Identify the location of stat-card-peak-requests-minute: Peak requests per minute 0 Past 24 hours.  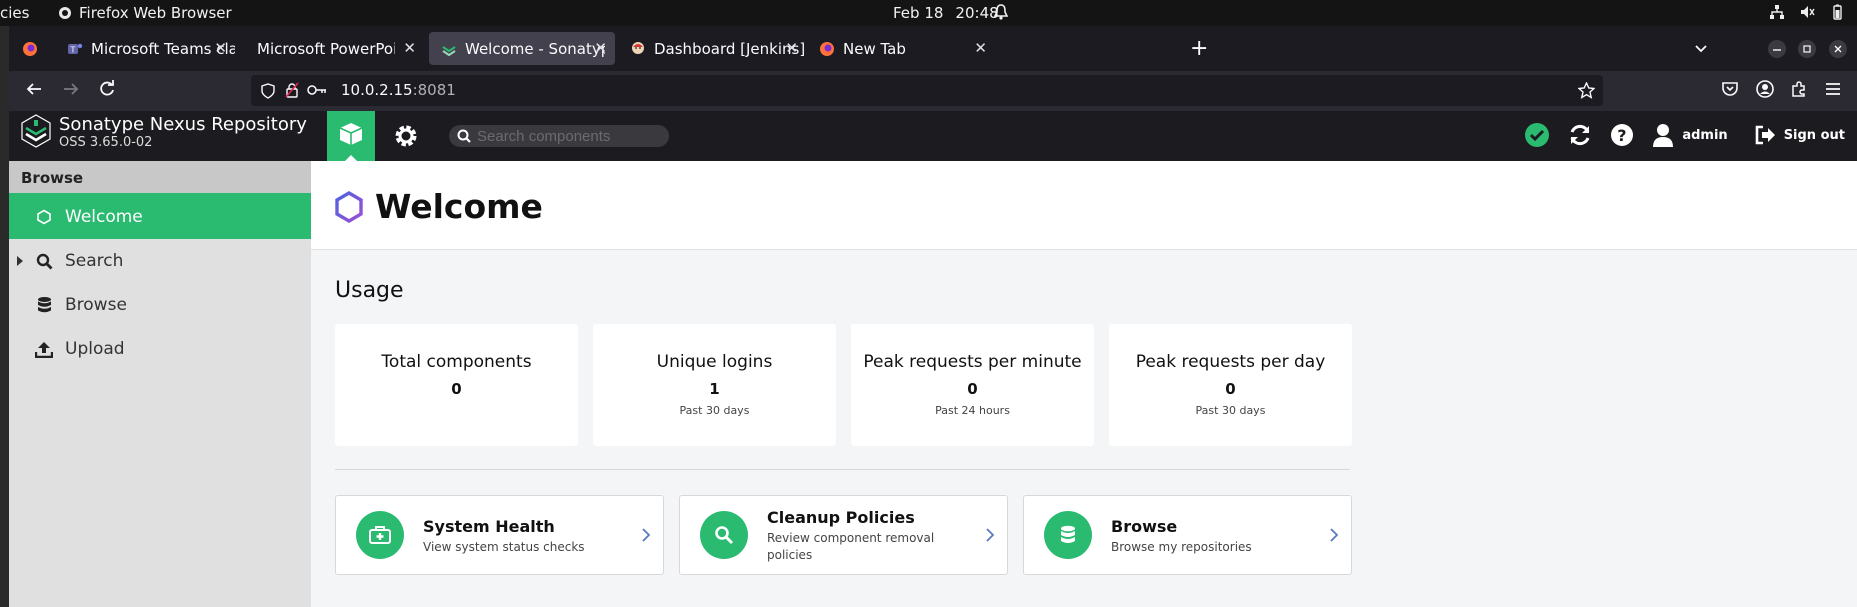
(972, 385).